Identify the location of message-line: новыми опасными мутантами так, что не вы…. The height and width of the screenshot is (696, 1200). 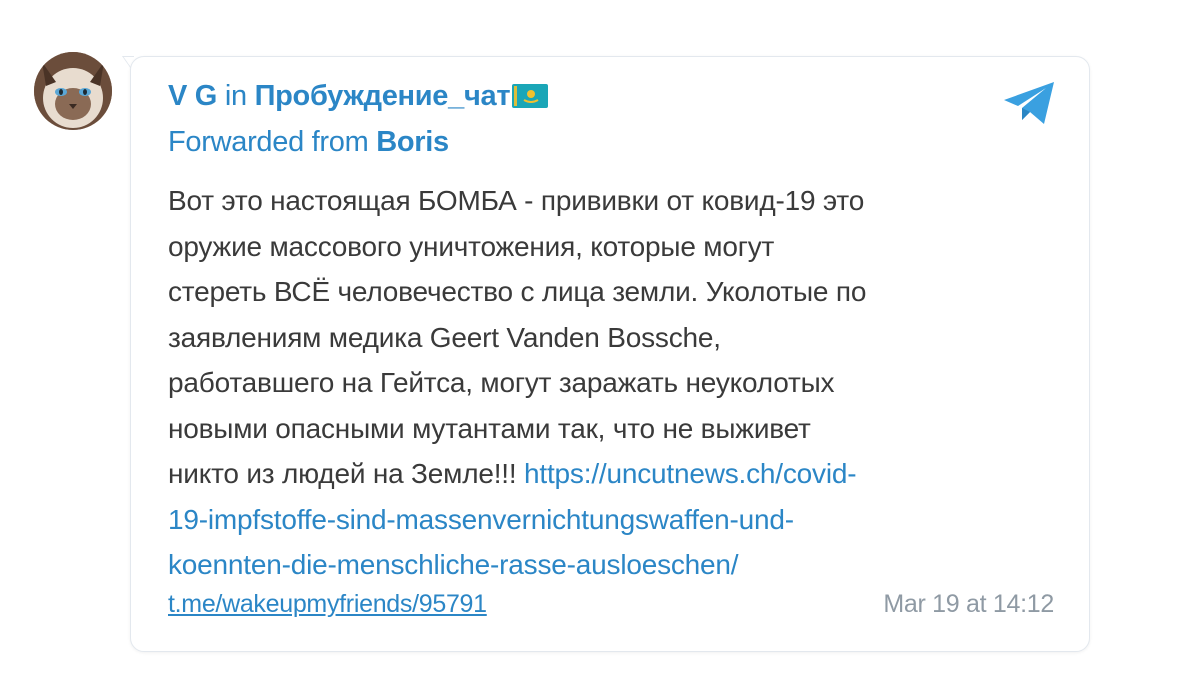
(489, 428).